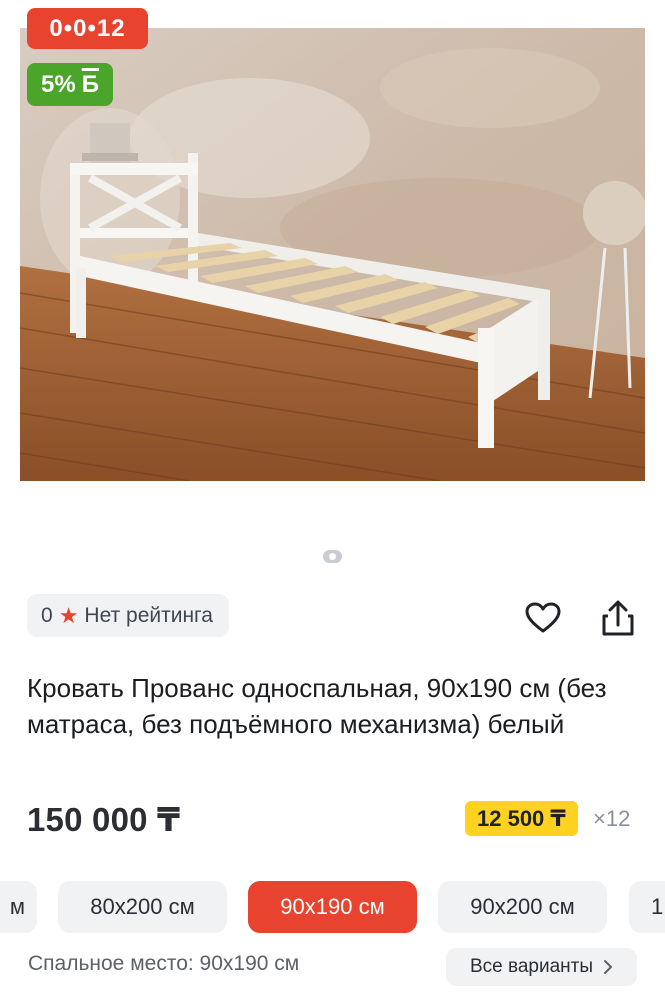 This screenshot has width=665, height=999. I want to click on variant-label: 1, so click(657, 906).